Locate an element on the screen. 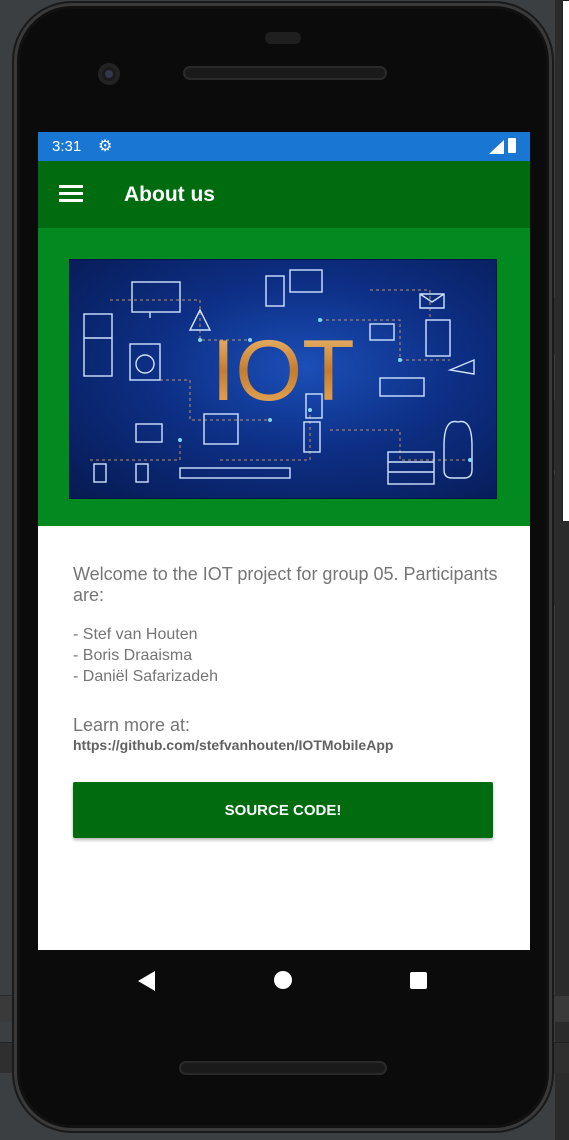 The image size is (569, 1140). back-icon is located at coordinates (146, 981).